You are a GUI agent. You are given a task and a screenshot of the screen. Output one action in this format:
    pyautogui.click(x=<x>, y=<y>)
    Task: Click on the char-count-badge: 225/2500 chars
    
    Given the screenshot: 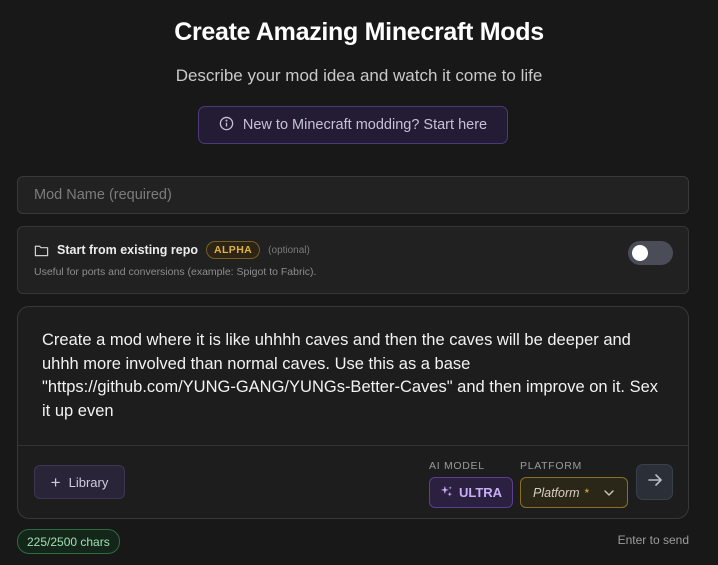 What is the action you would take?
    pyautogui.click(x=68, y=541)
    